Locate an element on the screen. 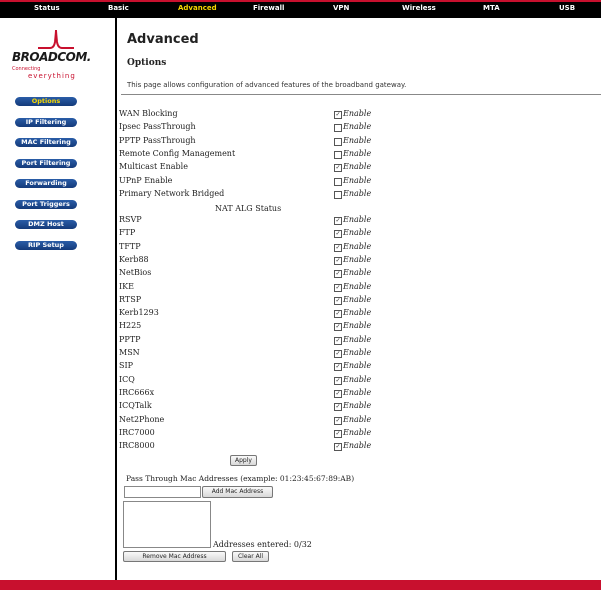 The width and height of the screenshot is (601, 600). apply-button: Apply is located at coordinates (243, 460).